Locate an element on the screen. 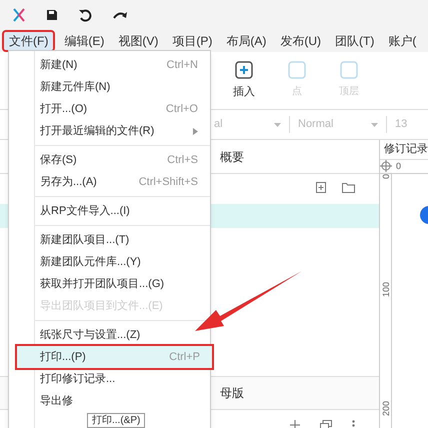 The height and width of the screenshot is (428, 428). panel-header: 修订记录 is located at coordinates (404, 150).